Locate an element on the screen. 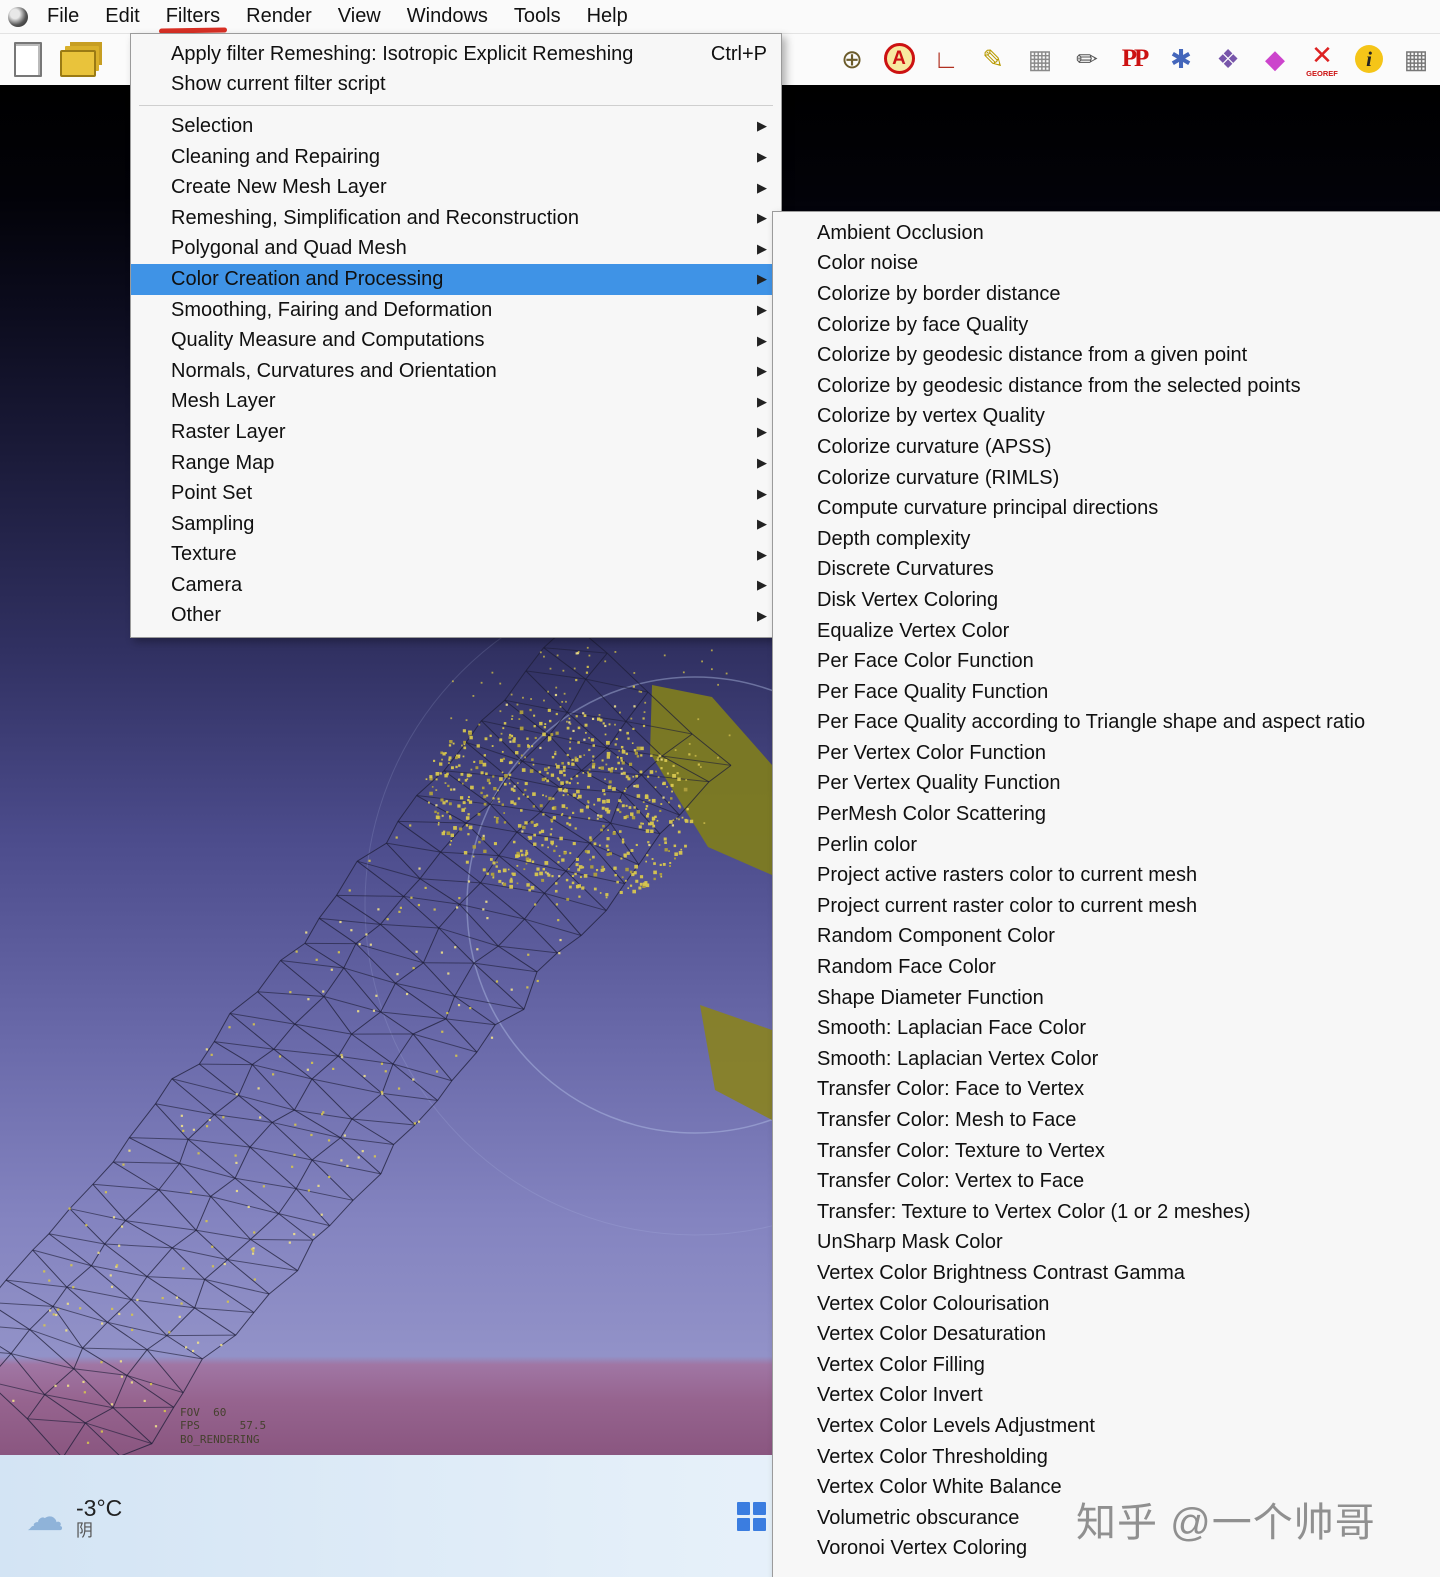 The image size is (1440, 1577). submenu-item: Per Face Quality Function is located at coordinates (1106, 692).